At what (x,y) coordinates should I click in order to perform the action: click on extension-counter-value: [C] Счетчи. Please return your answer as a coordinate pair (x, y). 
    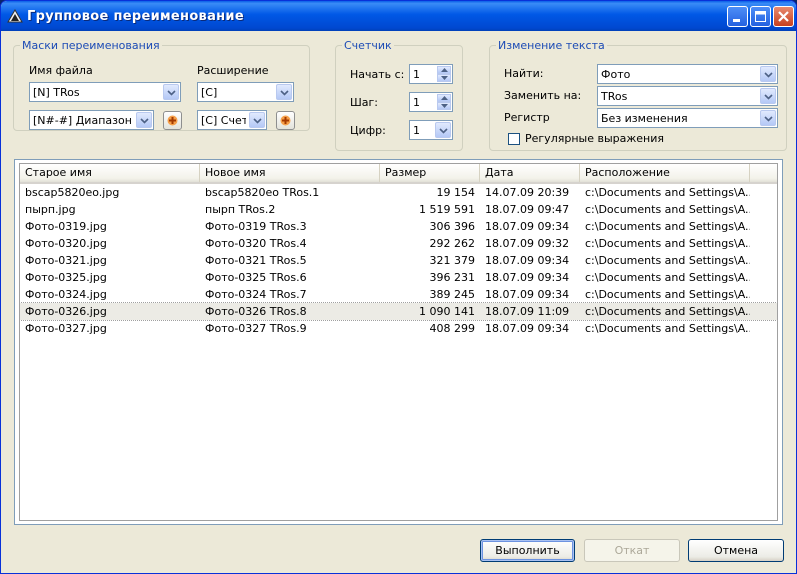
    Looking at the image, I should click on (223, 120).